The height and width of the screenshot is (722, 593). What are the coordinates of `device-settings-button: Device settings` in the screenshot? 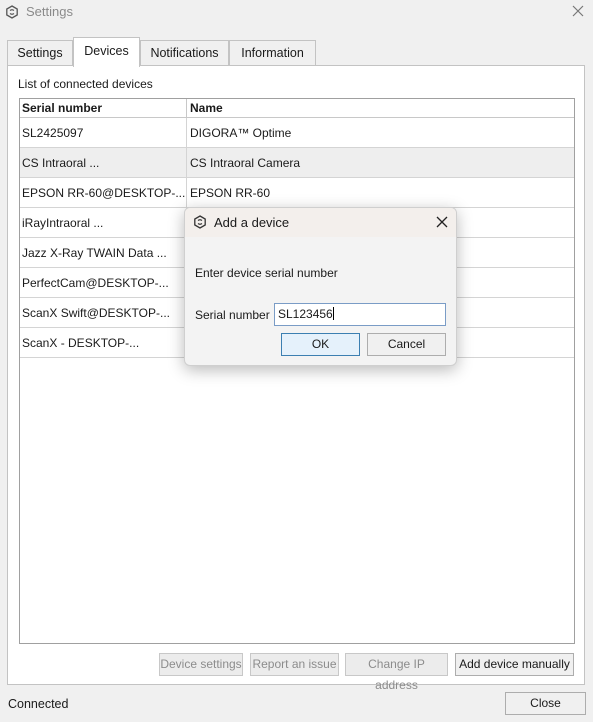 It's located at (201, 664).